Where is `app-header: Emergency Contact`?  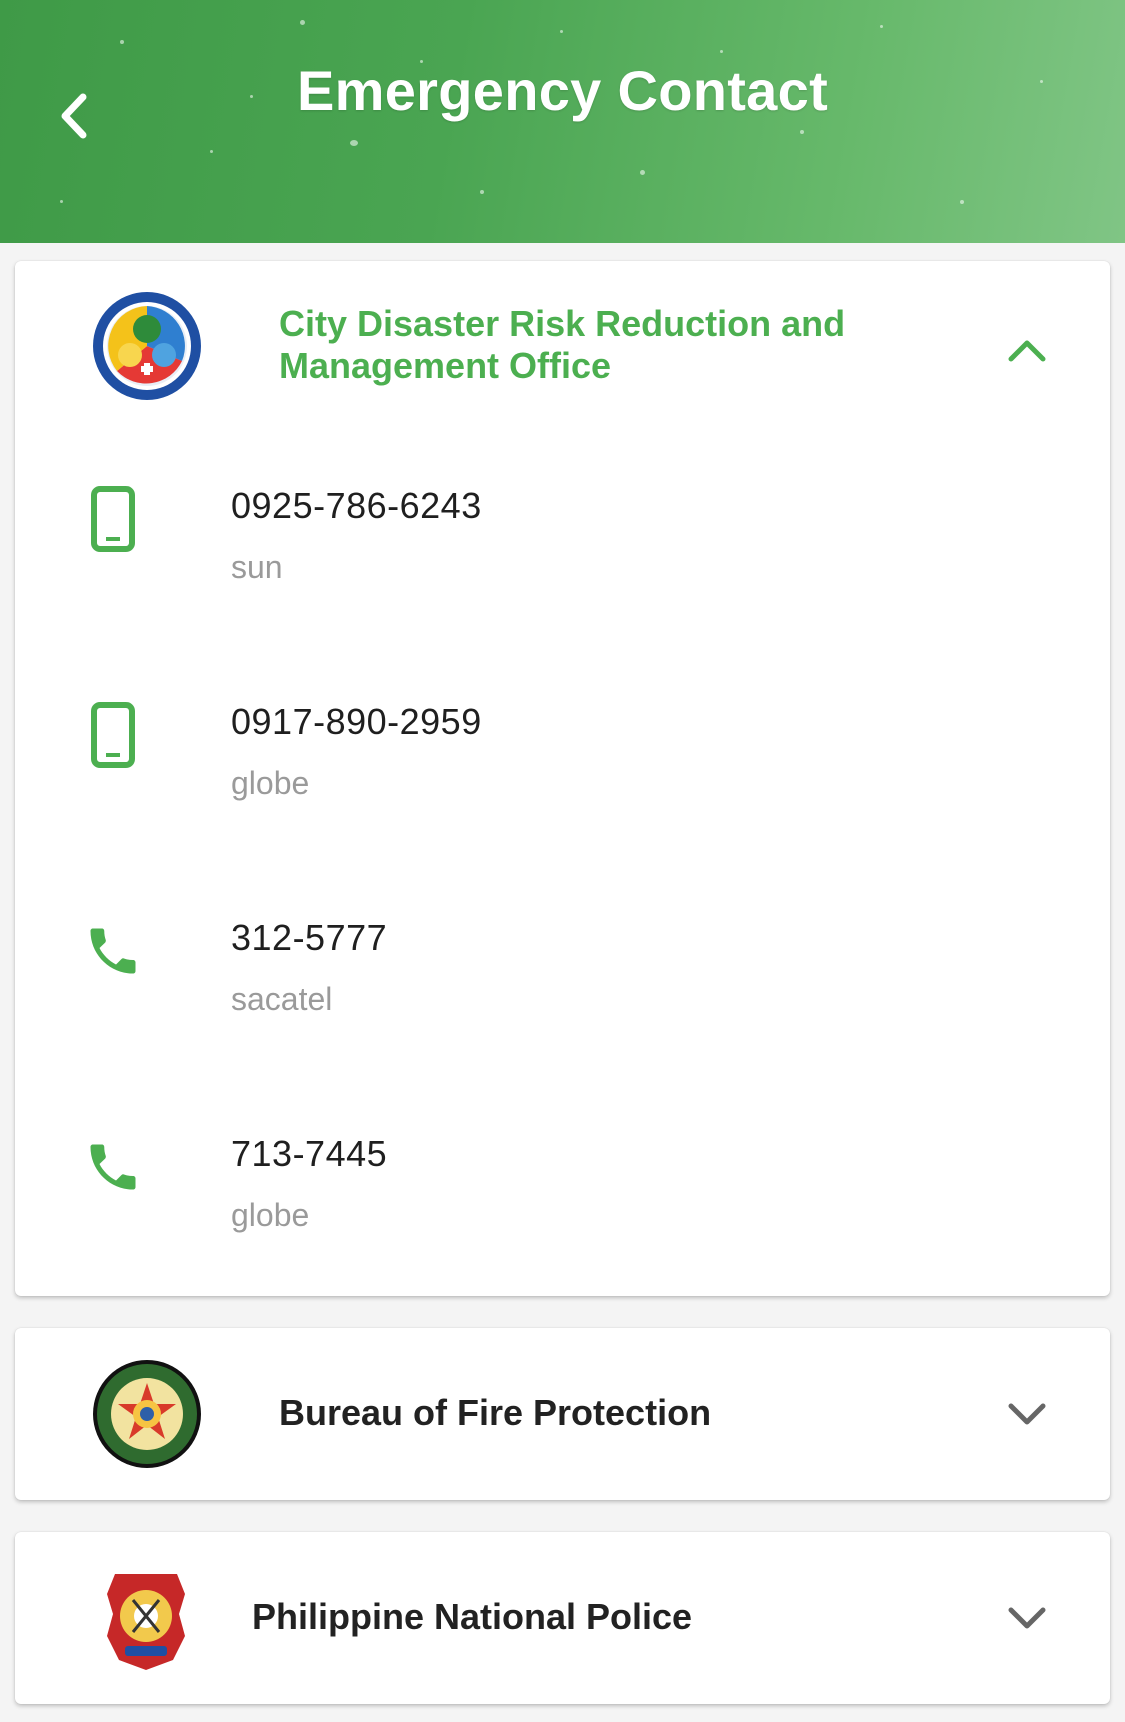 app-header: Emergency Contact is located at coordinates (562, 121).